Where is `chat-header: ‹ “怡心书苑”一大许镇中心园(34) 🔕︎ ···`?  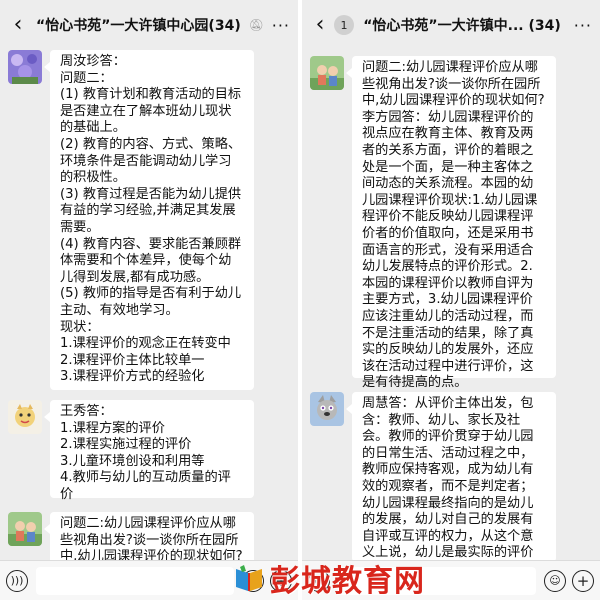
chat-header: ‹ “怡心书苑”一大许镇中心园(34) 🔕︎ ··· is located at coordinates (149, 25).